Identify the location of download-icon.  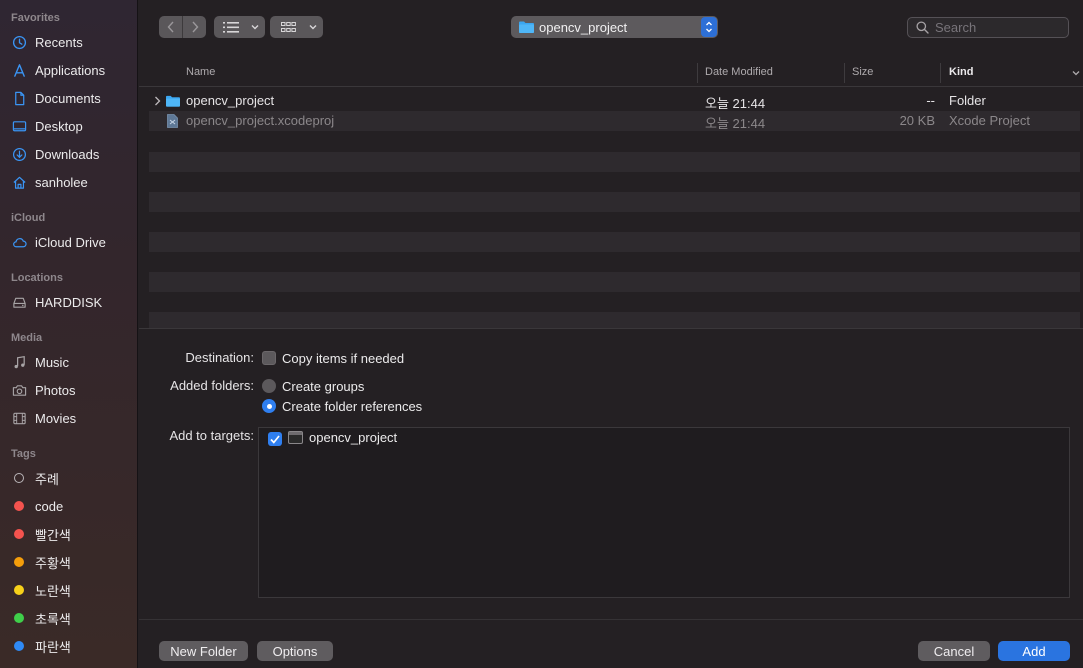
(19, 154).